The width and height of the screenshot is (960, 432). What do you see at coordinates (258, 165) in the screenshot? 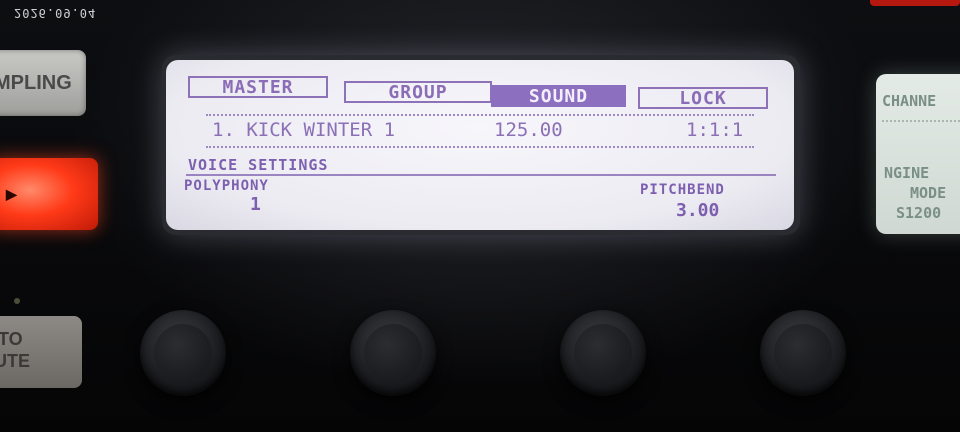
I see `section-title: VOICE SETTINGS` at bounding box center [258, 165].